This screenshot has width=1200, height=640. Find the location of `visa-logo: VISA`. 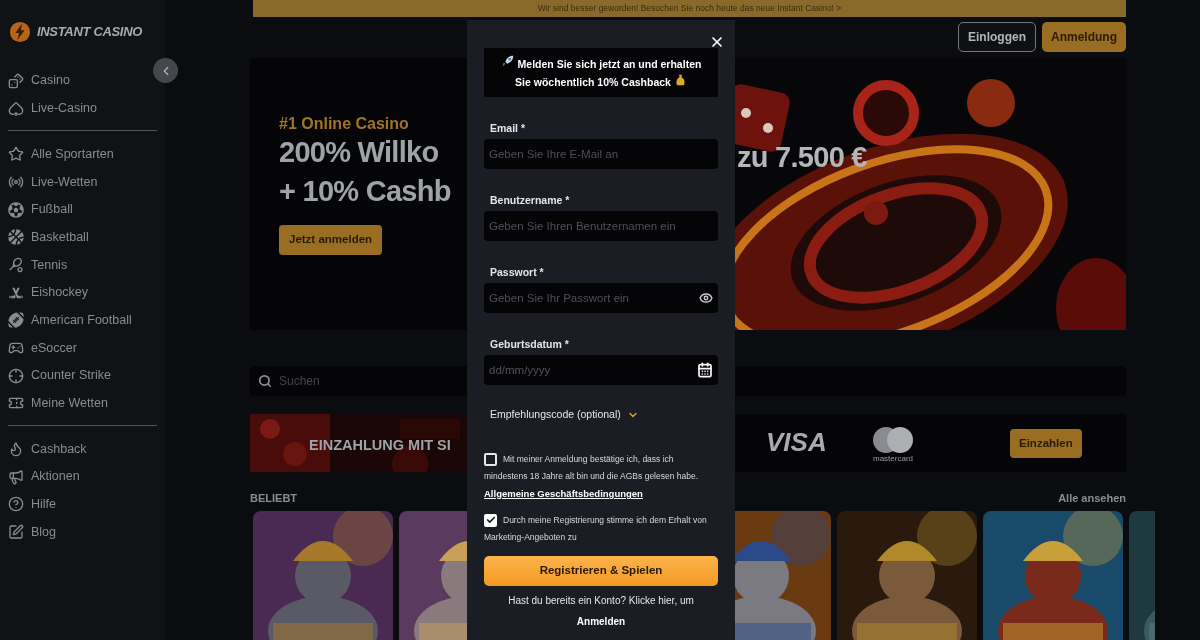

visa-logo: VISA is located at coordinates (796, 442).